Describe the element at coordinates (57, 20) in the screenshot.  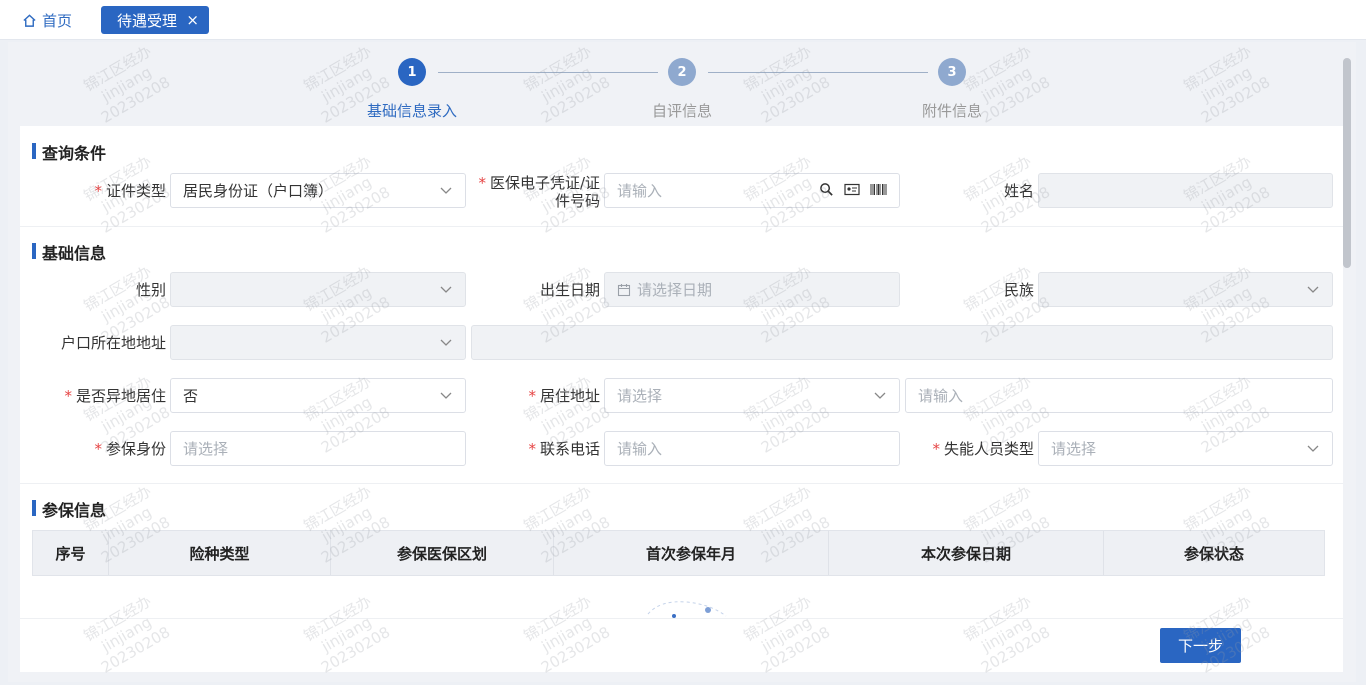
I see `tab-home-label: 首页` at that location.